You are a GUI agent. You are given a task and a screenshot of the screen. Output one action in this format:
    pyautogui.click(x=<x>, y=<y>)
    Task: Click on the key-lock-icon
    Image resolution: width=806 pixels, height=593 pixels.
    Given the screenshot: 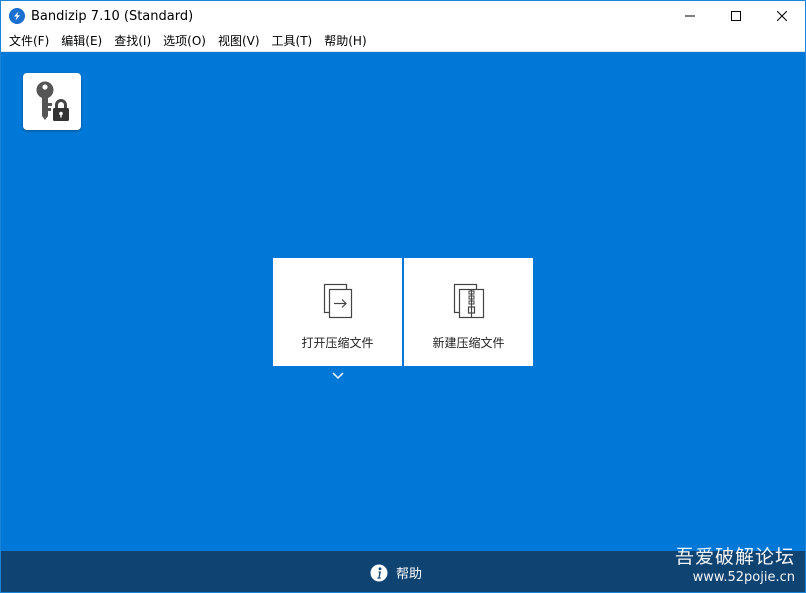 What is the action you would take?
    pyautogui.click(x=52, y=101)
    